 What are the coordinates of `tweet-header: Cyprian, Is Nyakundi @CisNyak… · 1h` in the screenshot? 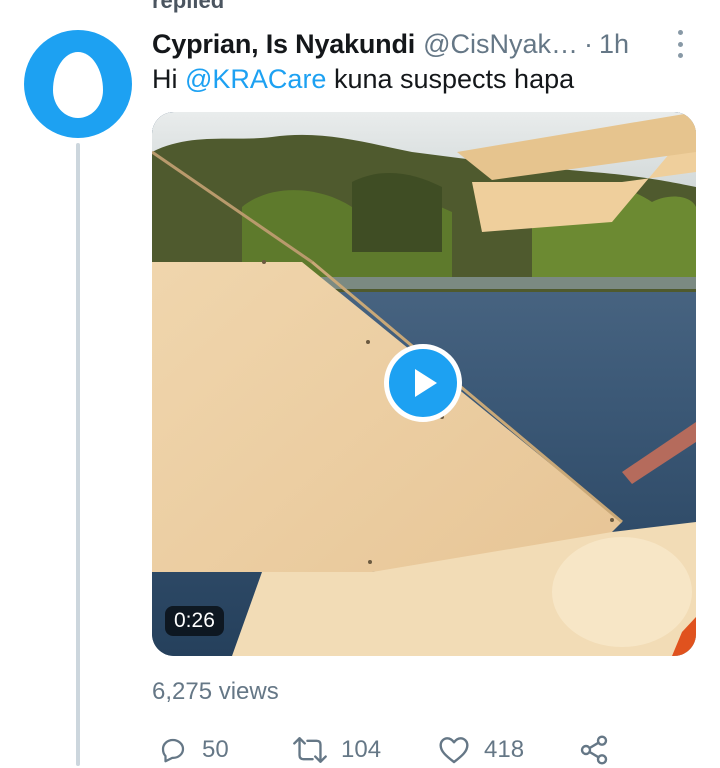 It's located at (422, 44).